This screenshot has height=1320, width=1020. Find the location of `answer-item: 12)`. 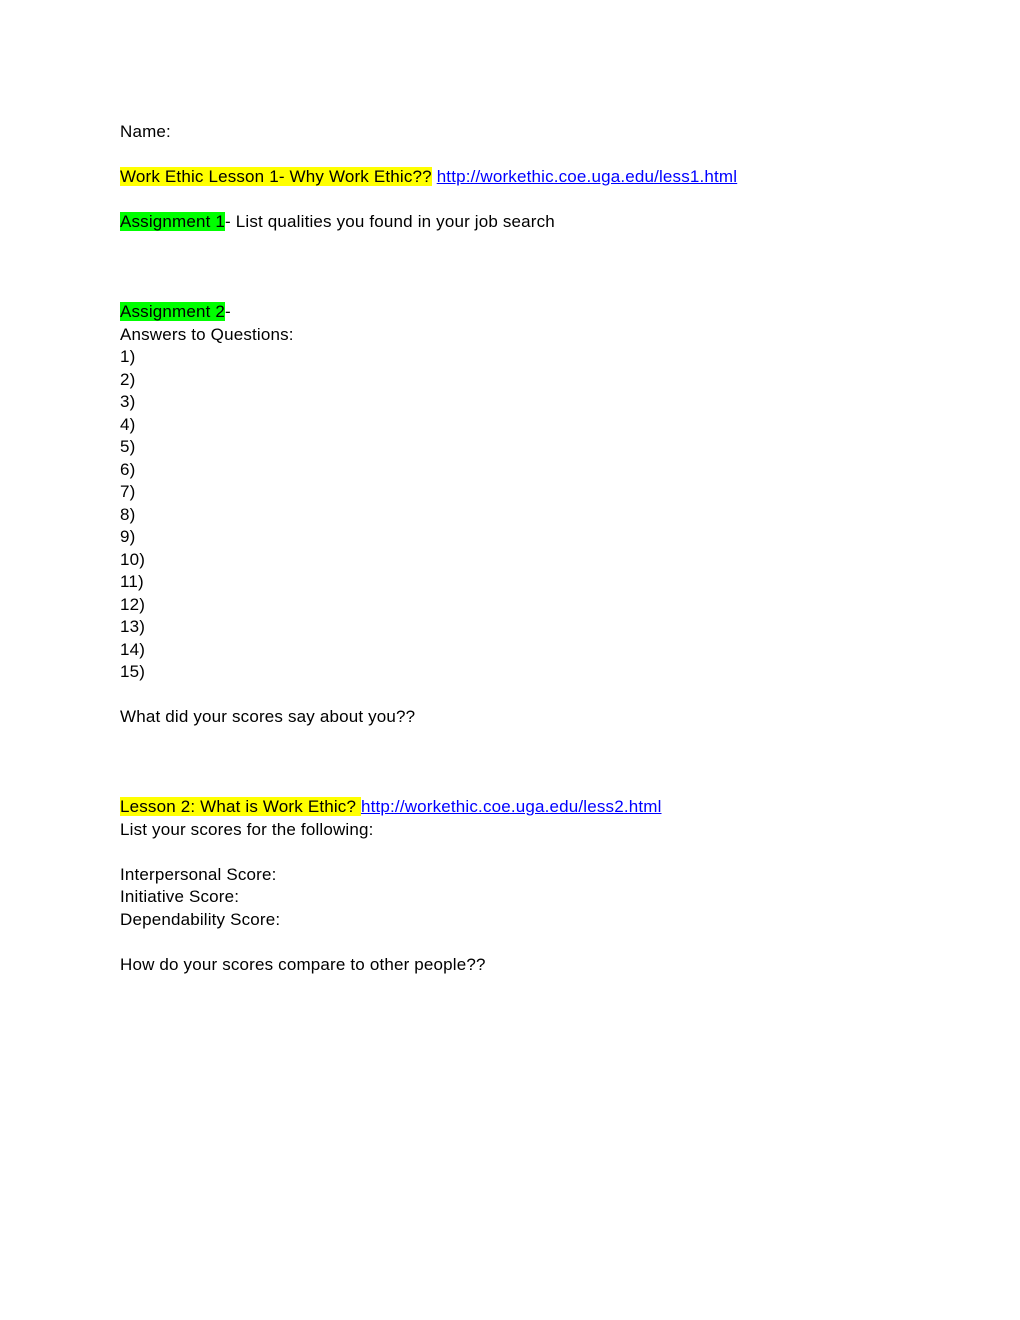

answer-item: 12) is located at coordinates (515, 605).